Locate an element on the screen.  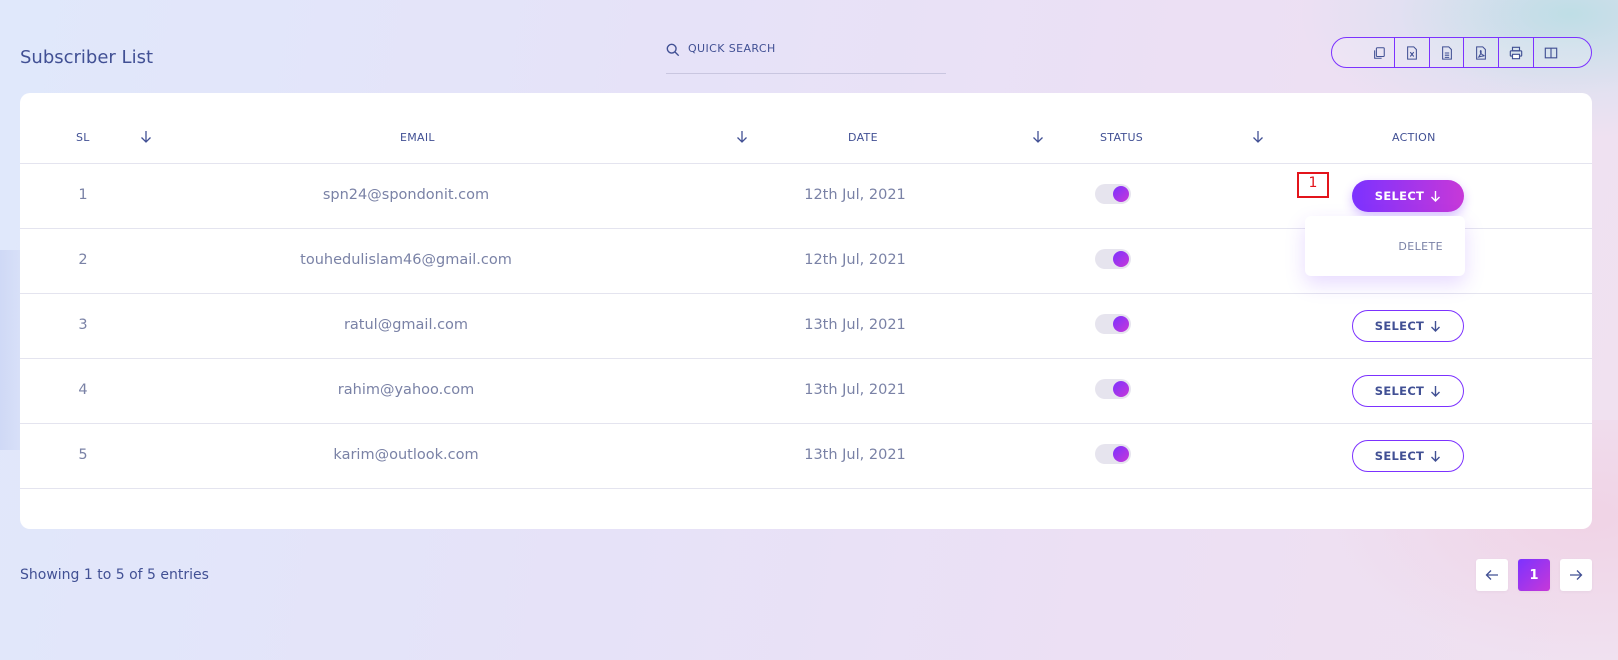
pagination: 1 is located at coordinates (1534, 575).